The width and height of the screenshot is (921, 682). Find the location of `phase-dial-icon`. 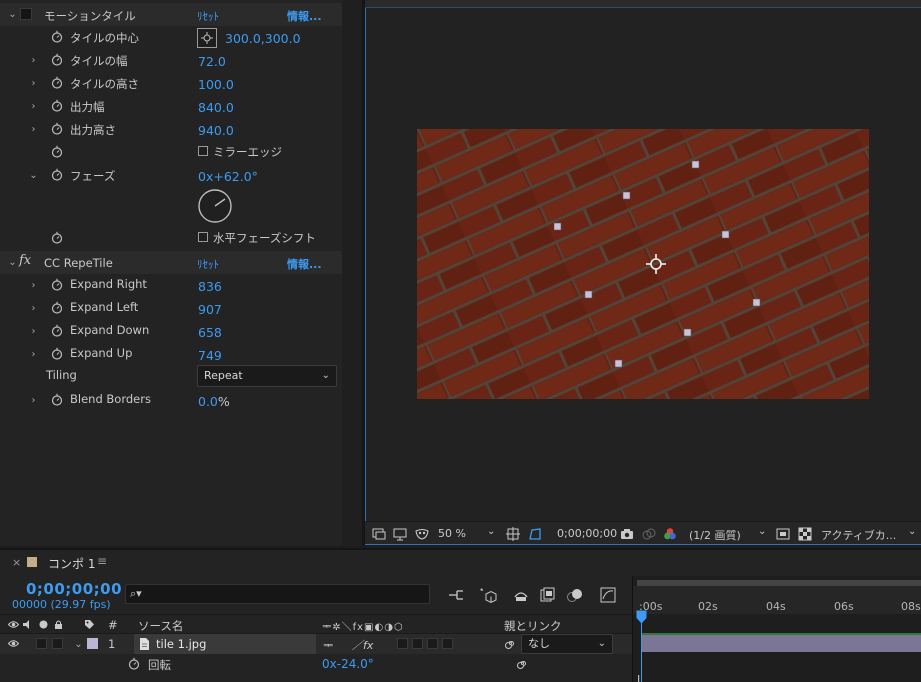

phase-dial-icon is located at coordinates (215, 206).